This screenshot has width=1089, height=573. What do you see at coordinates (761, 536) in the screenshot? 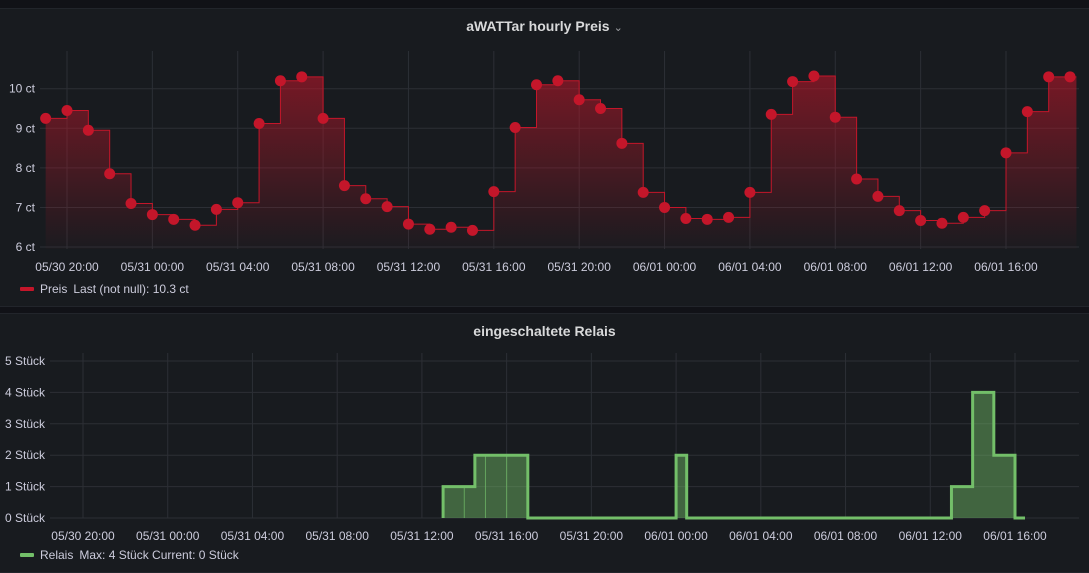
I see `relays-x-tick-label: 06/01 04:00` at bounding box center [761, 536].